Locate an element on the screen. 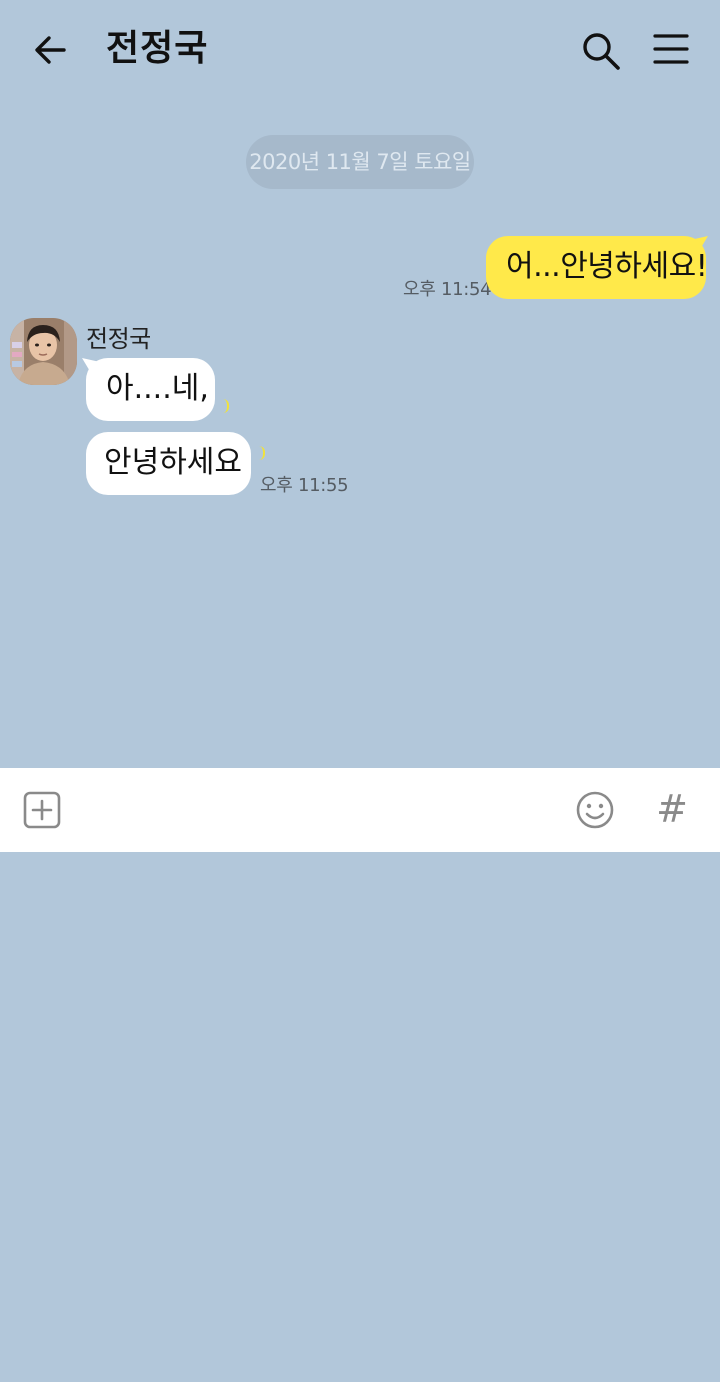 This screenshot has width=720, height=1382. search-icon is located at coordinates (601, 51).